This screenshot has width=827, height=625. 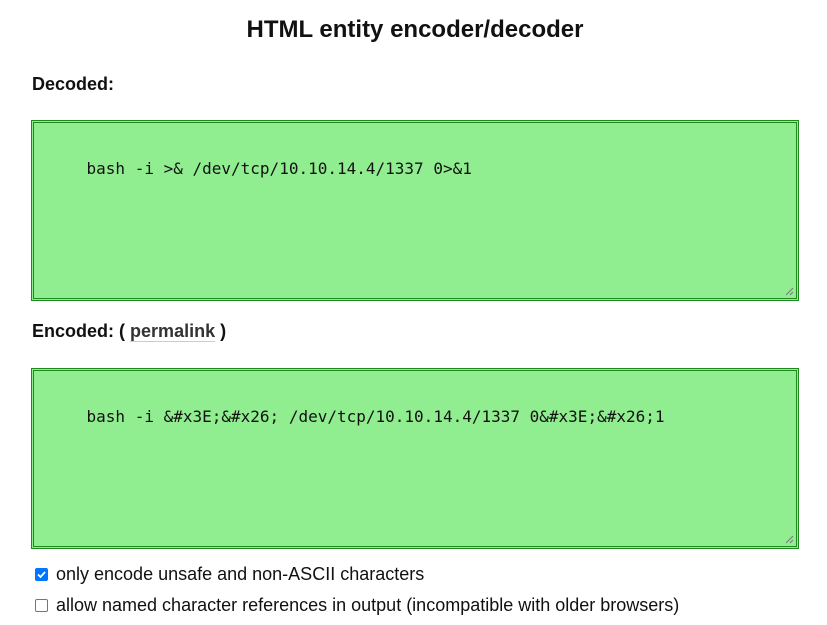 What do you see at coordinates (73, 84) in the screenshot?
I see `decoded-label: Decoded:` at bounding box center [73, 84].